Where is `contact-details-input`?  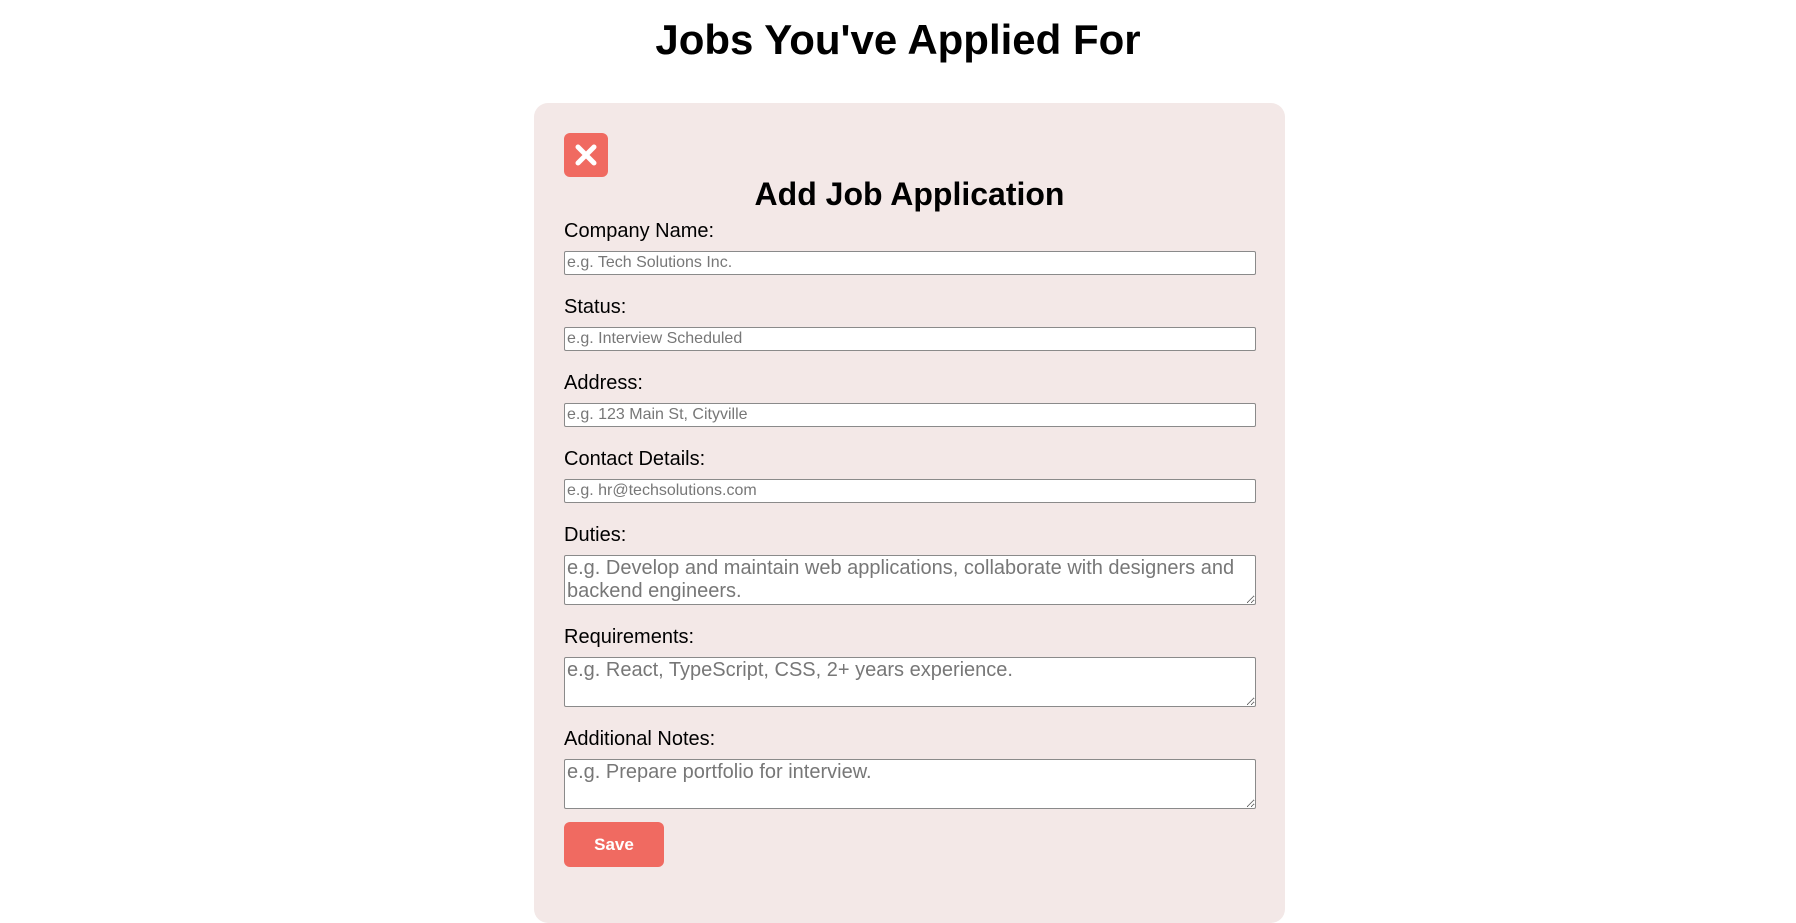
contact-details-input is located at coordinates (910, 491).